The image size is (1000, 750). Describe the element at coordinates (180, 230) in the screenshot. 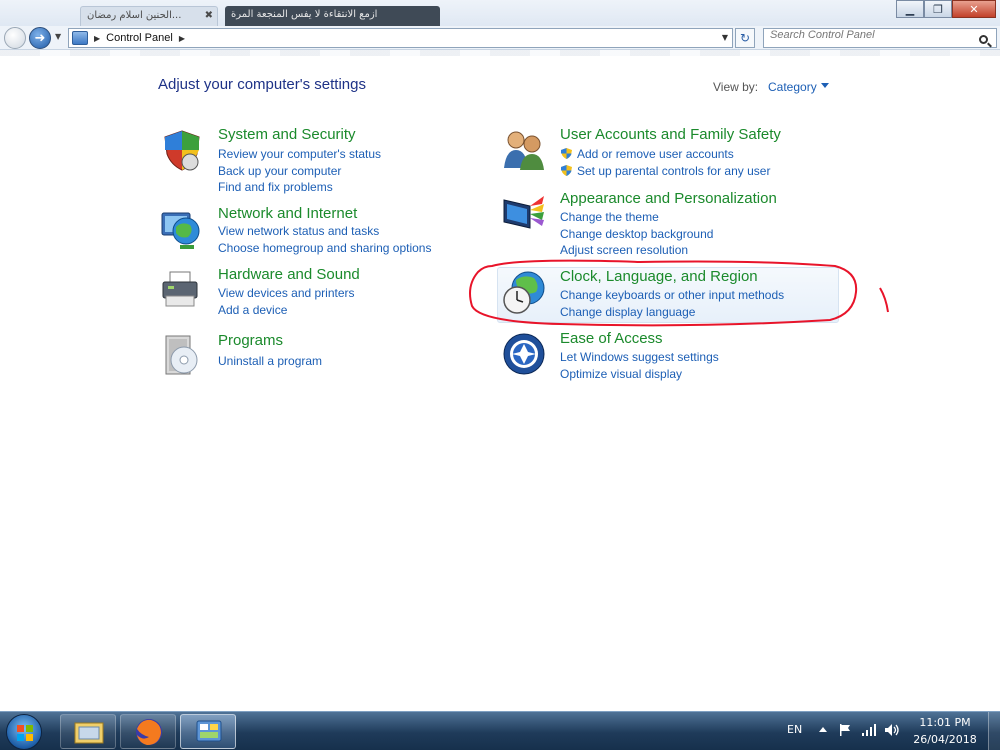

I see `network-globe-icon` at that location.